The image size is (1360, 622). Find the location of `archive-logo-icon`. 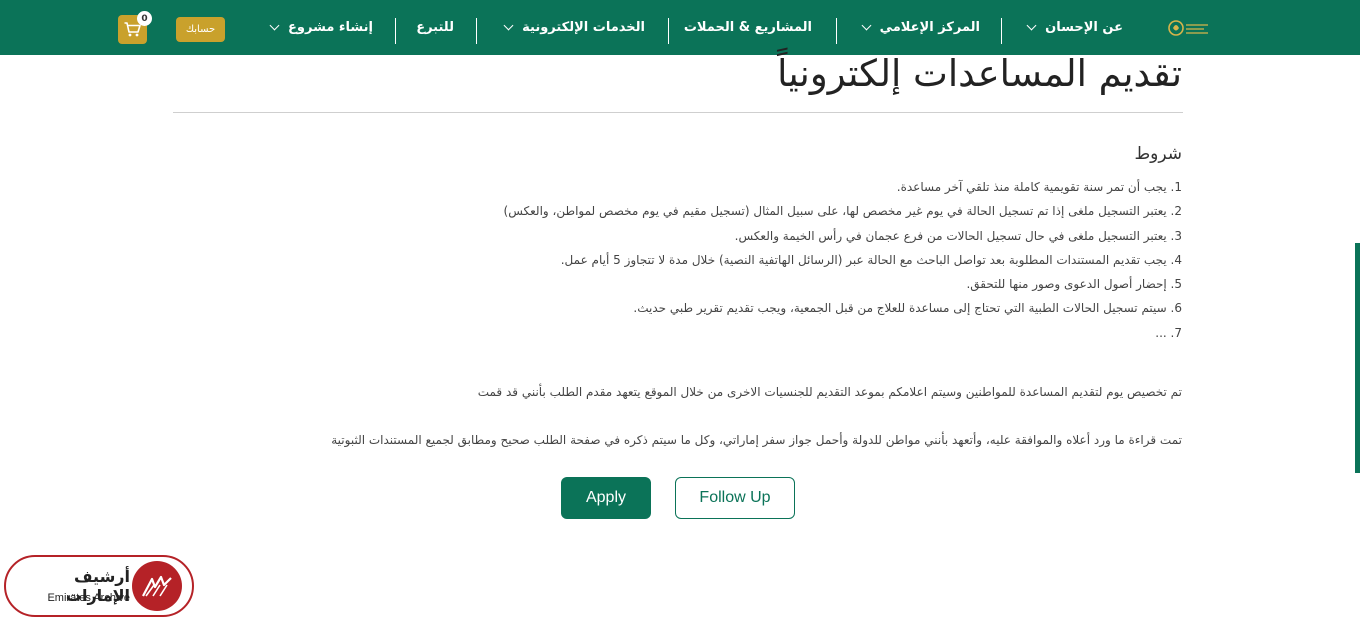

archive-logo-icon is located at coordinates (157, 586).